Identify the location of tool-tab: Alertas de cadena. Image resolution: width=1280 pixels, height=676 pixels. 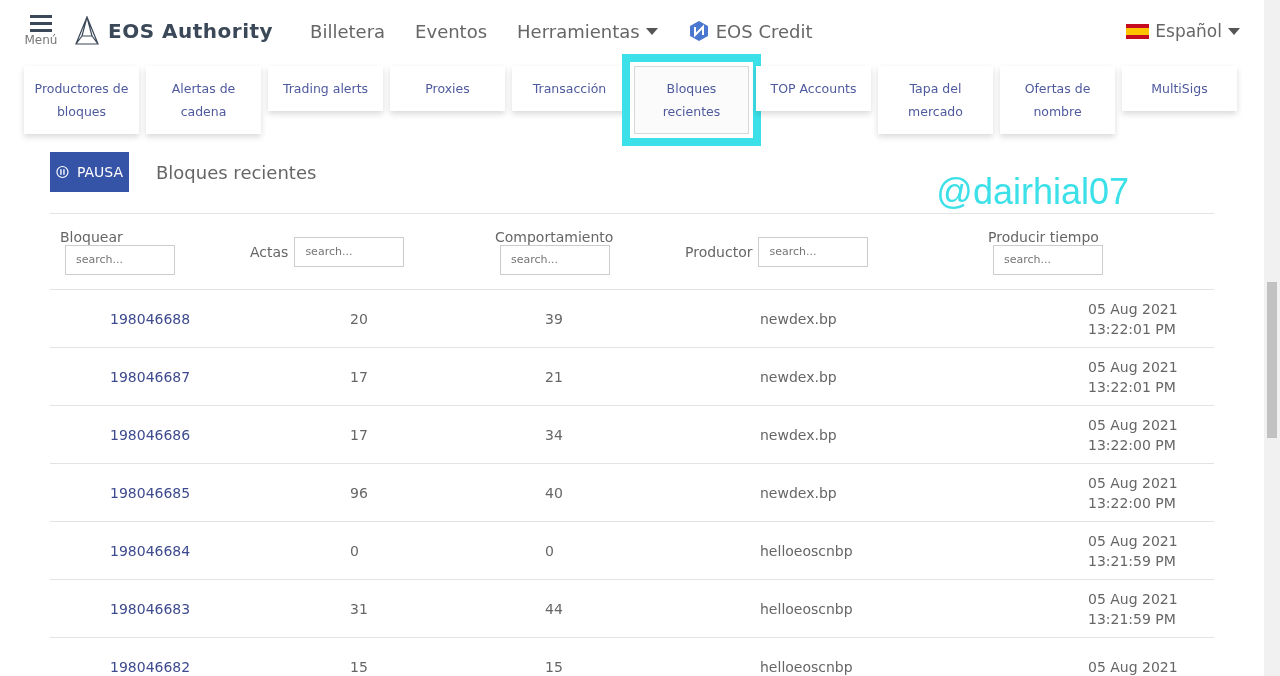
(203, 100).